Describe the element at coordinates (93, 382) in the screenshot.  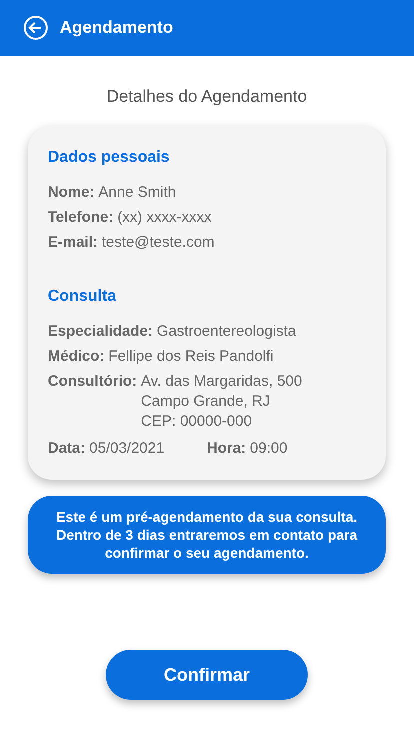
I see `field-label: Consultório:` at that location.